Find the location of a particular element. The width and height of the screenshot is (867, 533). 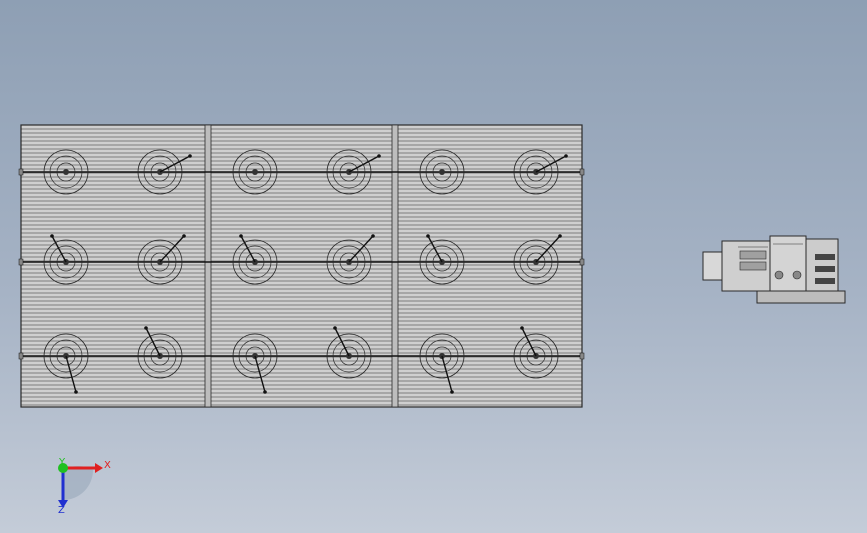

y-axis-label: Y is located at coordinates (62, 462).